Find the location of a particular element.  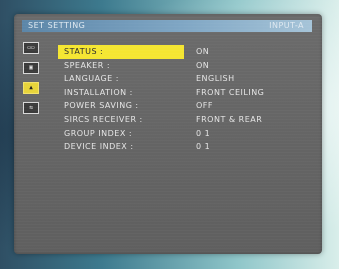

input-icon: ⇆ is located at coordinates (31, 108).